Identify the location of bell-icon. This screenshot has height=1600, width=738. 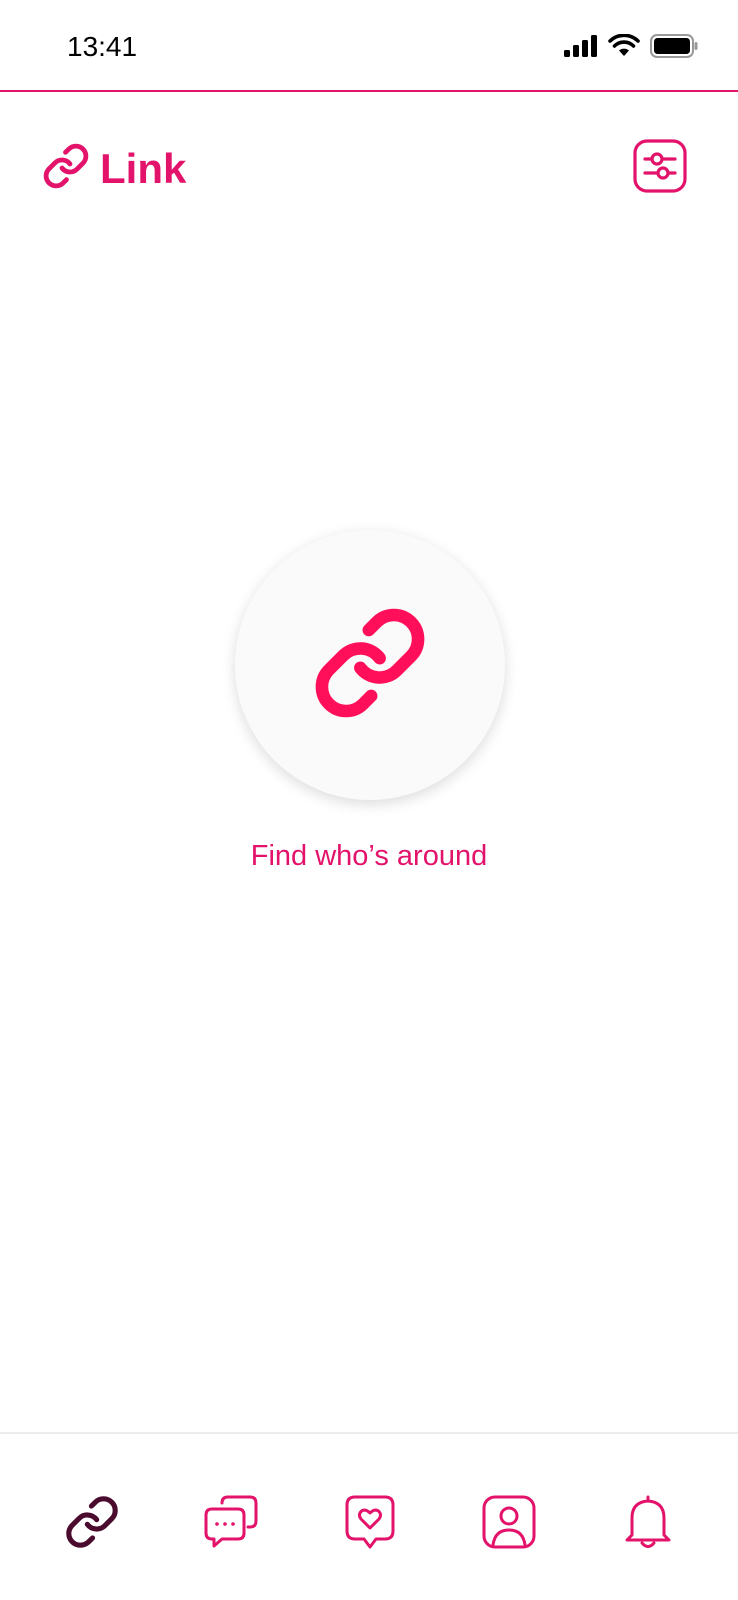
(648, 1522).